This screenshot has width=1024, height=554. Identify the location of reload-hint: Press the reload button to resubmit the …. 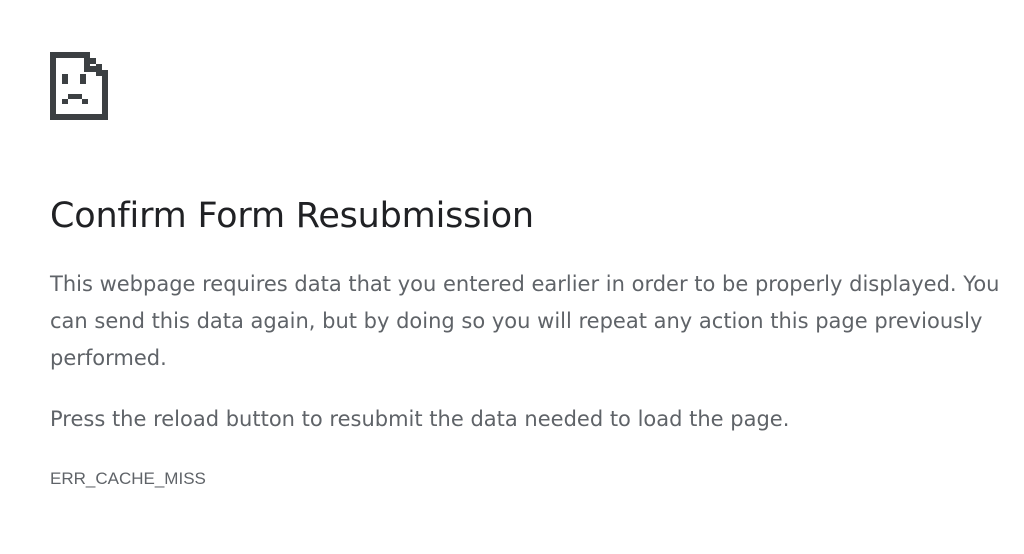
(420, 419).